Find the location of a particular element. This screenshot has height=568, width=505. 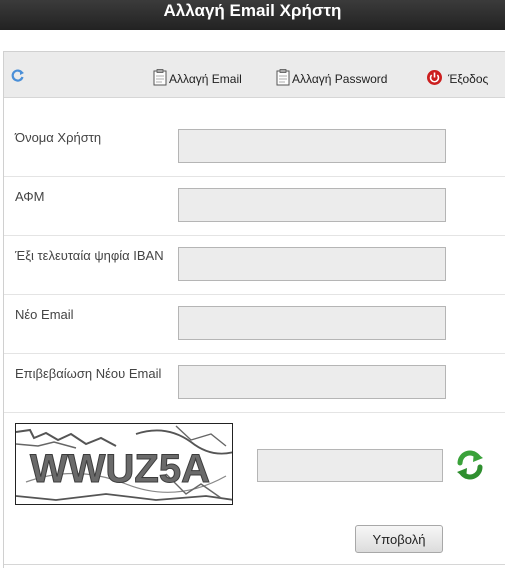

tax-id-label: ΑΦΜ is located at coordinates (30, 196).